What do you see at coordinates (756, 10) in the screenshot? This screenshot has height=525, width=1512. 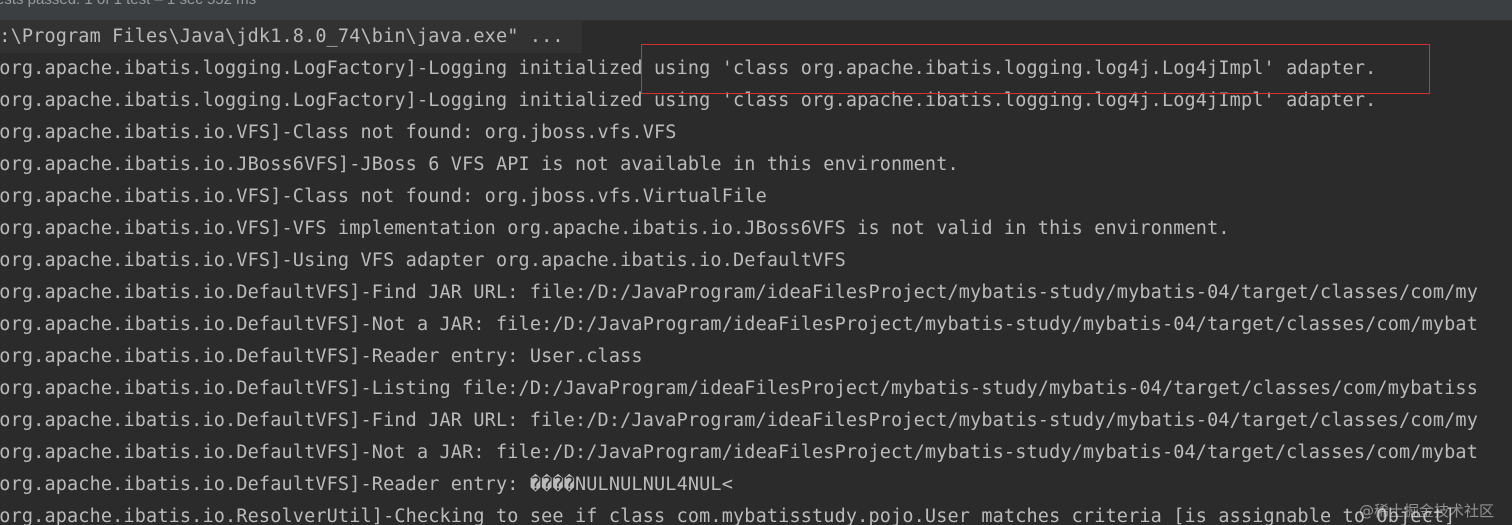 I see `test-status-bar: ests passed: 1 of 1 test – 1 sec 552 ms` at bounding box center [756, 10].